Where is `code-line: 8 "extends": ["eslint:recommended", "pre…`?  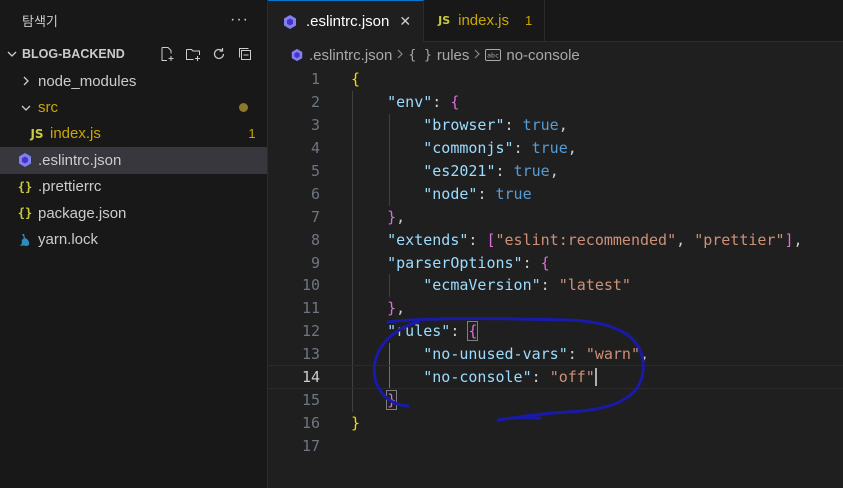
code-line: 8 "extends": ["eslint:recommended", "pre… is located at coordinates (555, 239).